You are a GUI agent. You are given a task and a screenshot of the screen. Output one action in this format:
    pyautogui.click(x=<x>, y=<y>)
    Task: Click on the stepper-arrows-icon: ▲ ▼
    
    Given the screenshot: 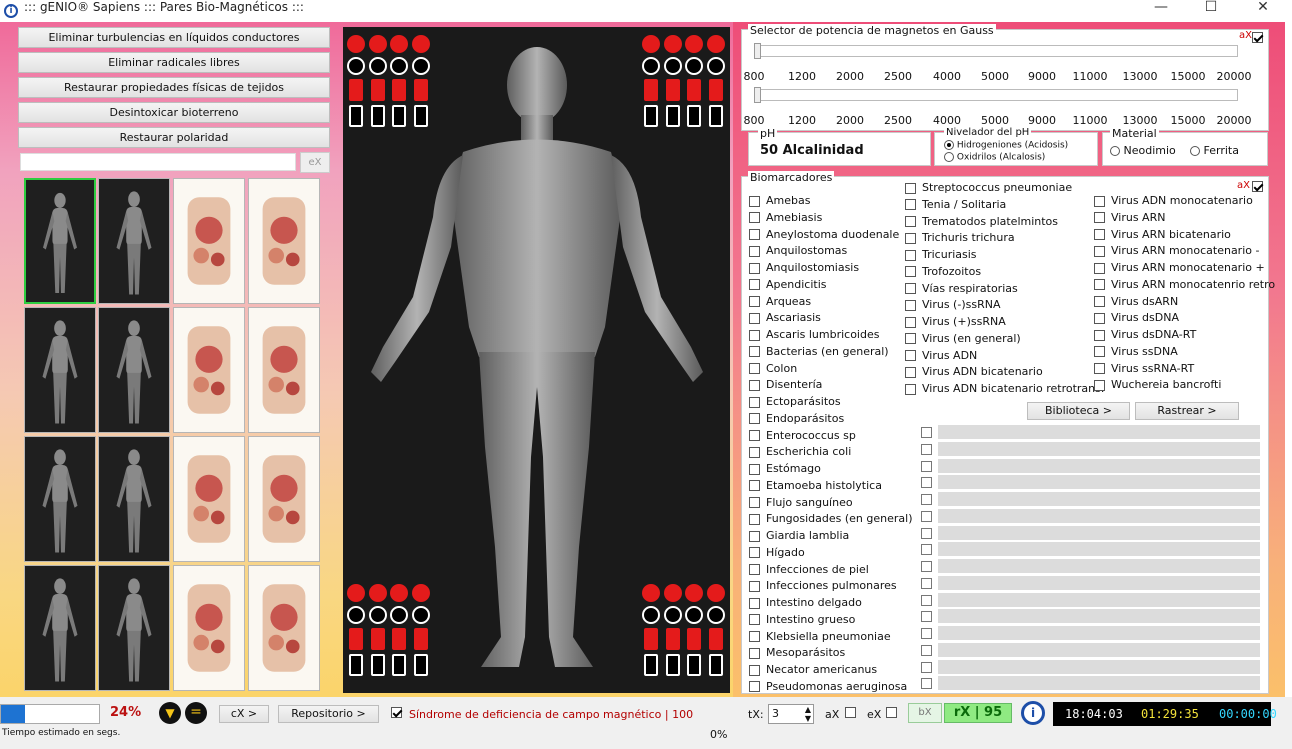 What is the action you would take?
    pyautogui.click(x=808, y=714)
    